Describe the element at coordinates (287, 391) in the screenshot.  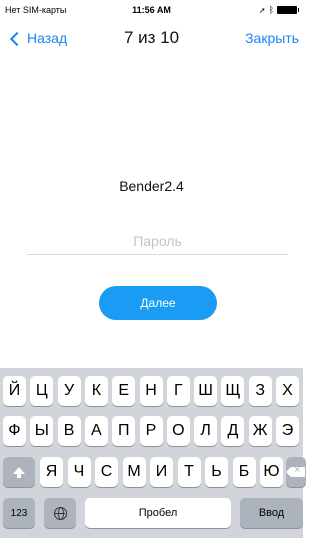
I see `key-Х: Х` at that location.